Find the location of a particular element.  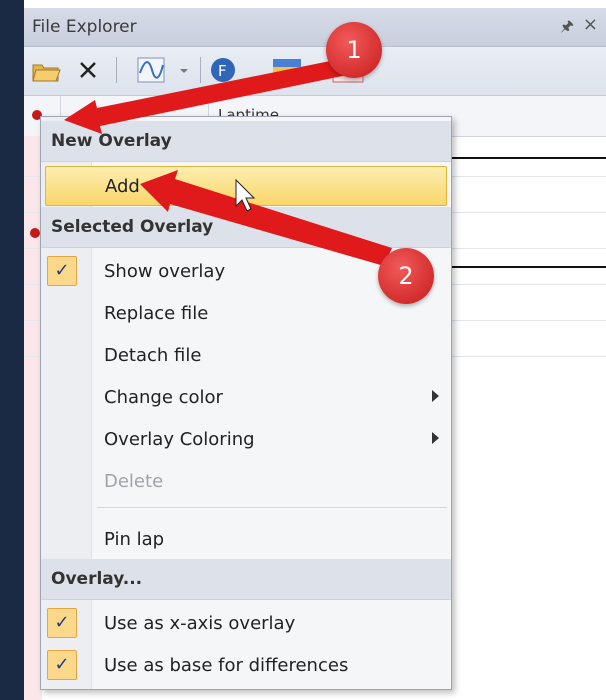

annotation-badge-2: 2 is located at coordinates (406, 276).